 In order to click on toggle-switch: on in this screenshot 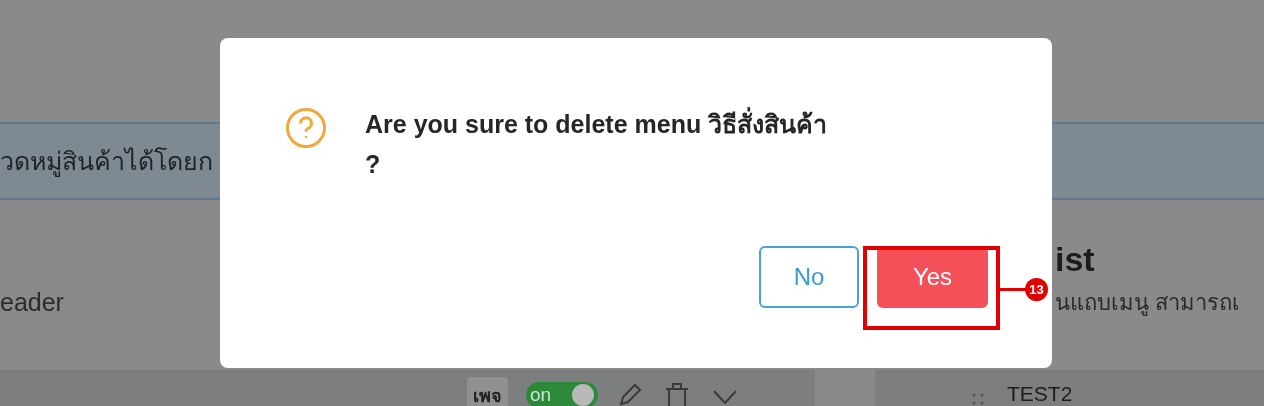, I will do `click(562, 394)`.